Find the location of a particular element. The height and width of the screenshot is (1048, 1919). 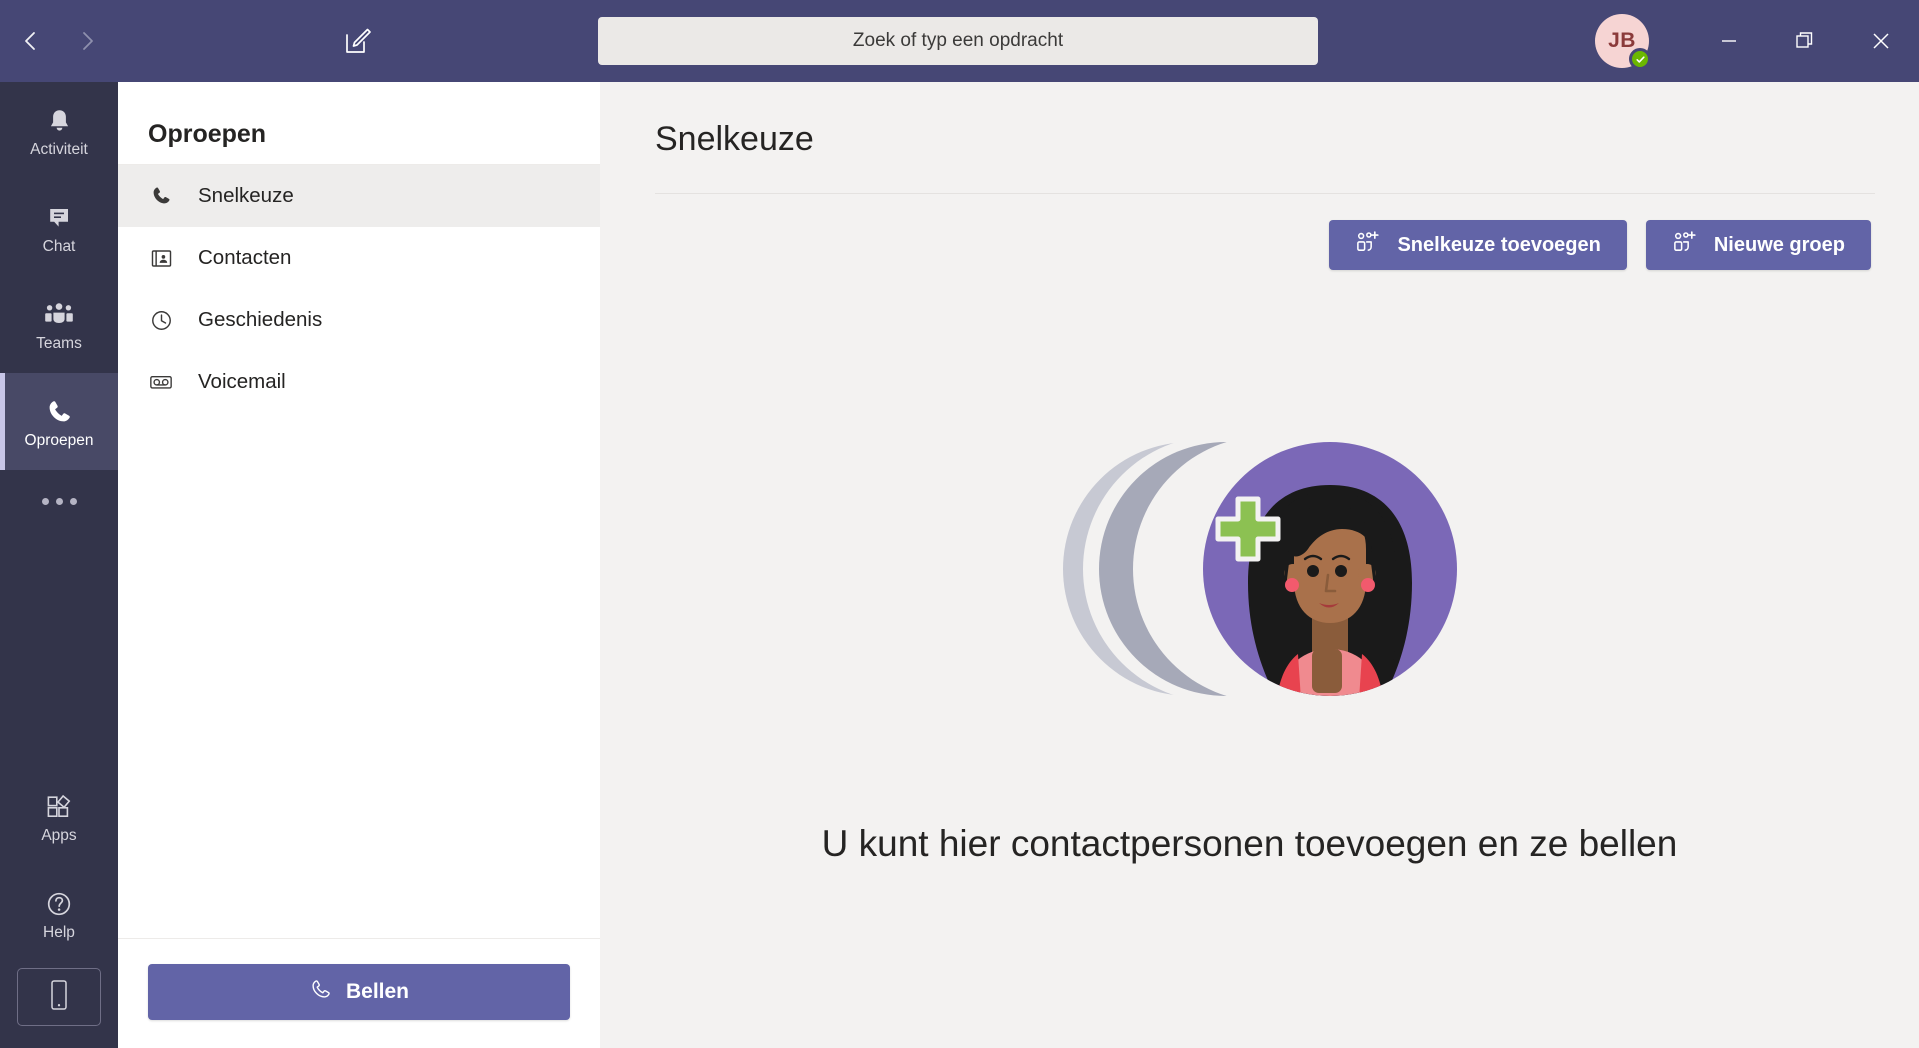

sidebar-item-help: Help is located at coordinates (59, 913).